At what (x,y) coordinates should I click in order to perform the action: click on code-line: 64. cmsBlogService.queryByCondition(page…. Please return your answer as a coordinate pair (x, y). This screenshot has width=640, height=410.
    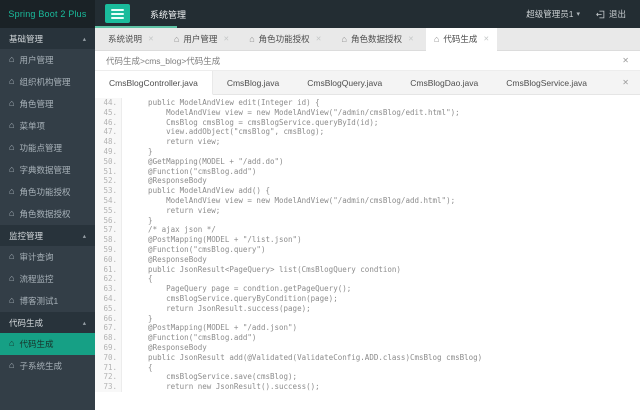
    Looking at the image, I should click on (367, 298).